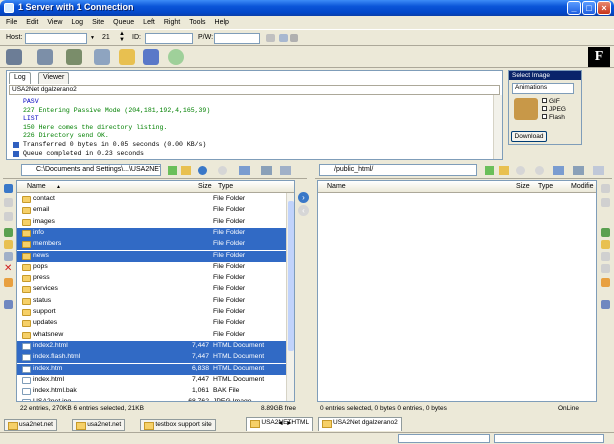 Image resolution: width=614 pixels, height=444 pixels. I want to click on log-scrollbar, so click(497, 127).